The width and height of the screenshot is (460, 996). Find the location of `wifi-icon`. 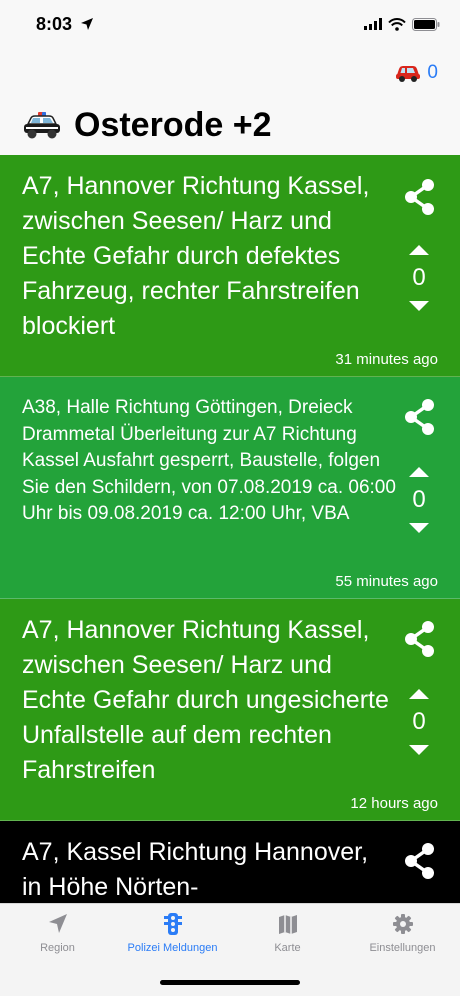

wifi-icon is located at coordinates (397, 24).